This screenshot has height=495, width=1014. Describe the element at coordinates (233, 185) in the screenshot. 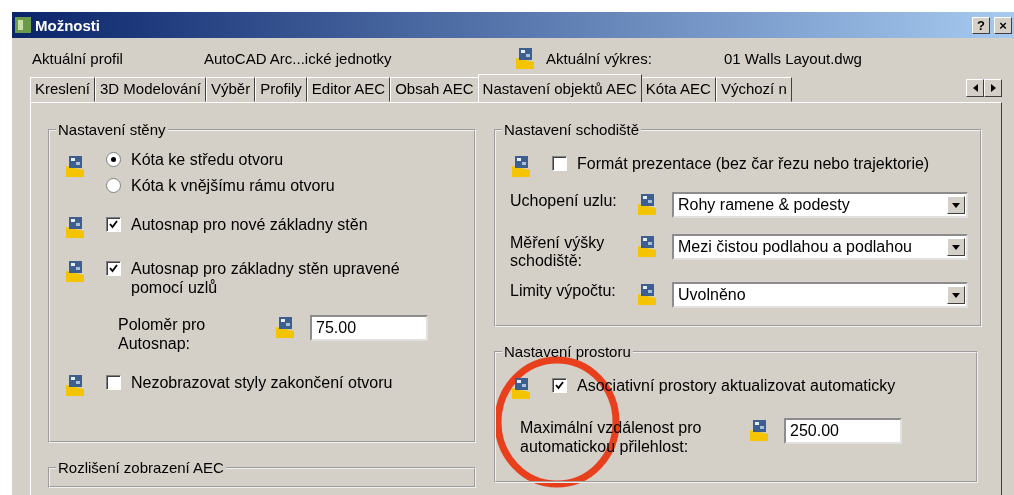

I see `radio-label: Kóta k vnějšímu rámu otvoru` at that location.